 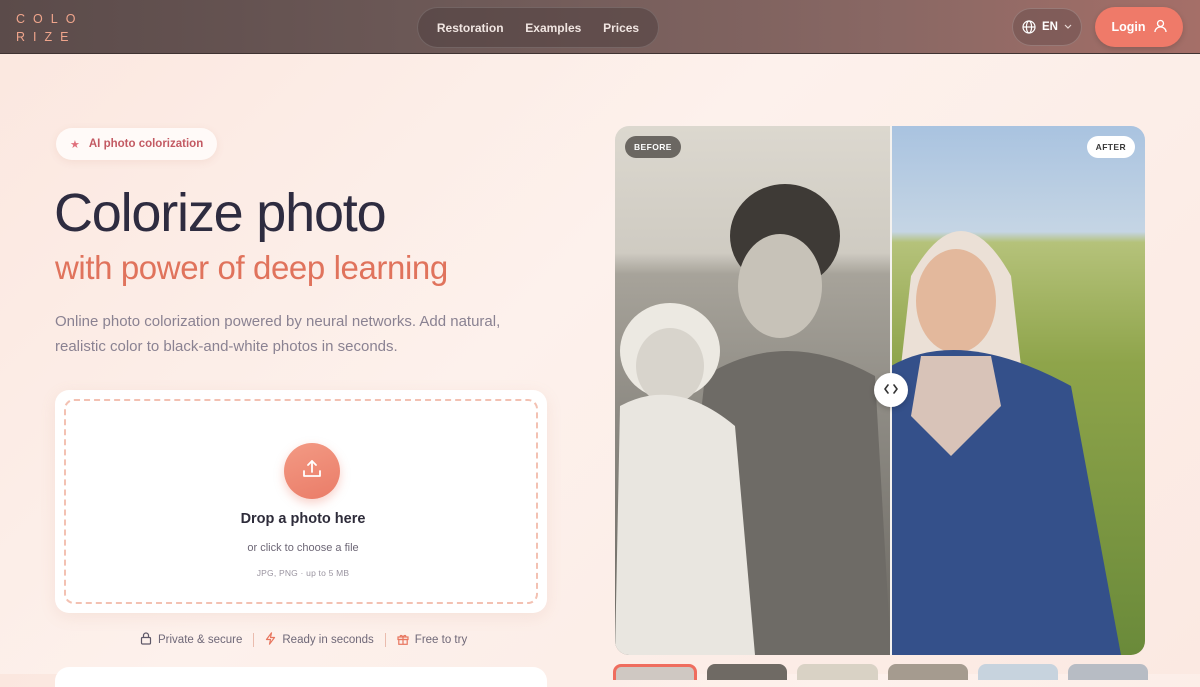 What do you see at coordinates (1110, 147) in the screenshot?
I see `after-tag: AFTER` at bounding box center [1110, 147].